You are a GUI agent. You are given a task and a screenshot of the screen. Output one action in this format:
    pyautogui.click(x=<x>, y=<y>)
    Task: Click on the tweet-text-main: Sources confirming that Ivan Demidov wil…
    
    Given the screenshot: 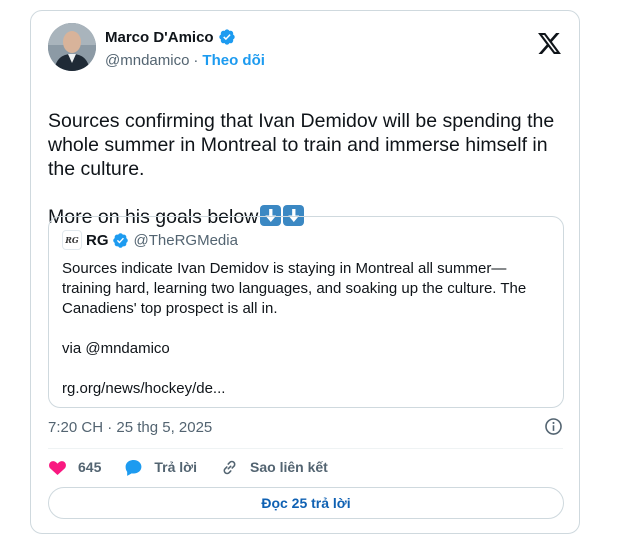 What is the action you would take?
    pyautogui.click(x=301, y=145)
    